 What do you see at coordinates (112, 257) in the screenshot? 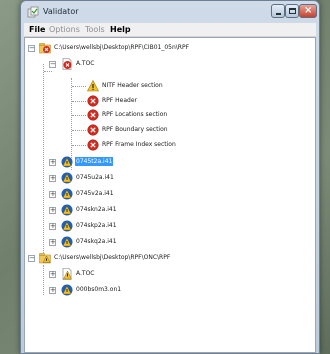
I see `tree-node-label: C:\Users\wellsbj\Desktop\RPF\ONC\RPF` at bounding box center [112, 257].